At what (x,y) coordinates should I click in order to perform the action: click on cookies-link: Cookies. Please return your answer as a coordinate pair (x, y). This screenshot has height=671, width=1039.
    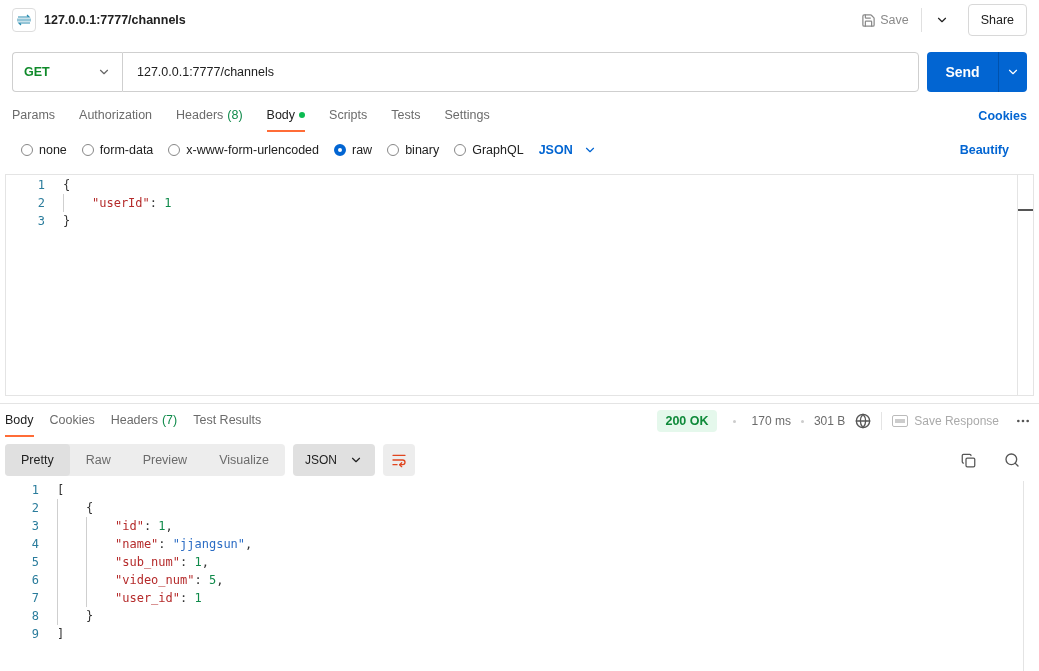
    Looking at the image, I should click on (1002, 116).